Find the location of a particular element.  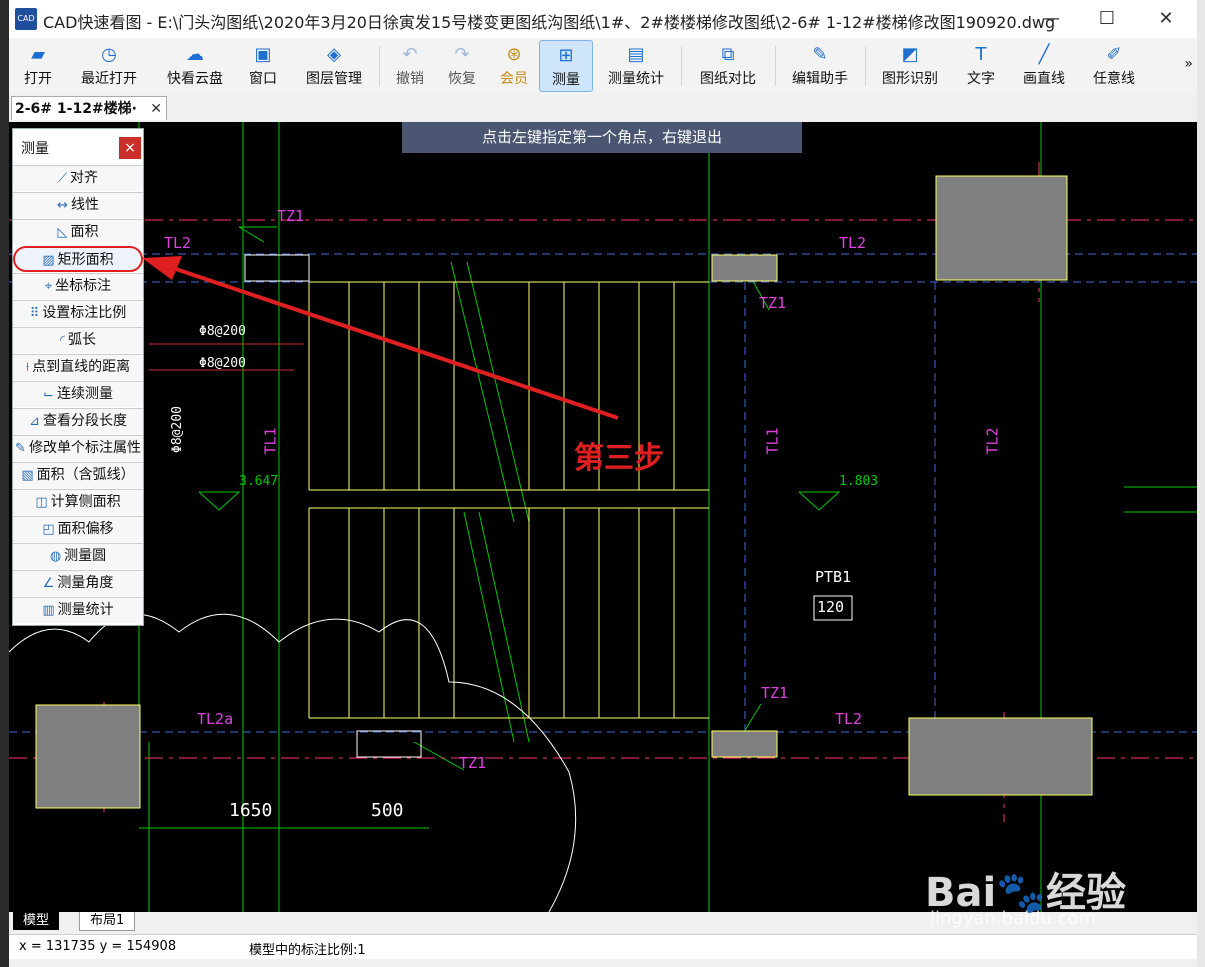

measure-area-item: ◺ 面积 is located at coordinates (78, 232).